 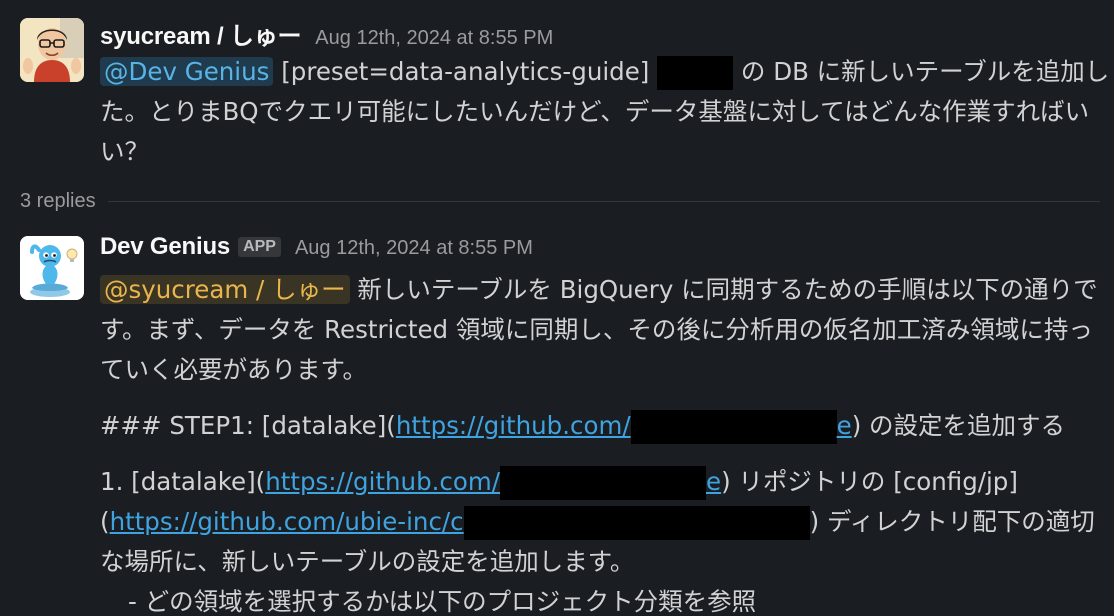 I want to click on step-suffix: ) の設定を追加する, so click(x=958, y=425).